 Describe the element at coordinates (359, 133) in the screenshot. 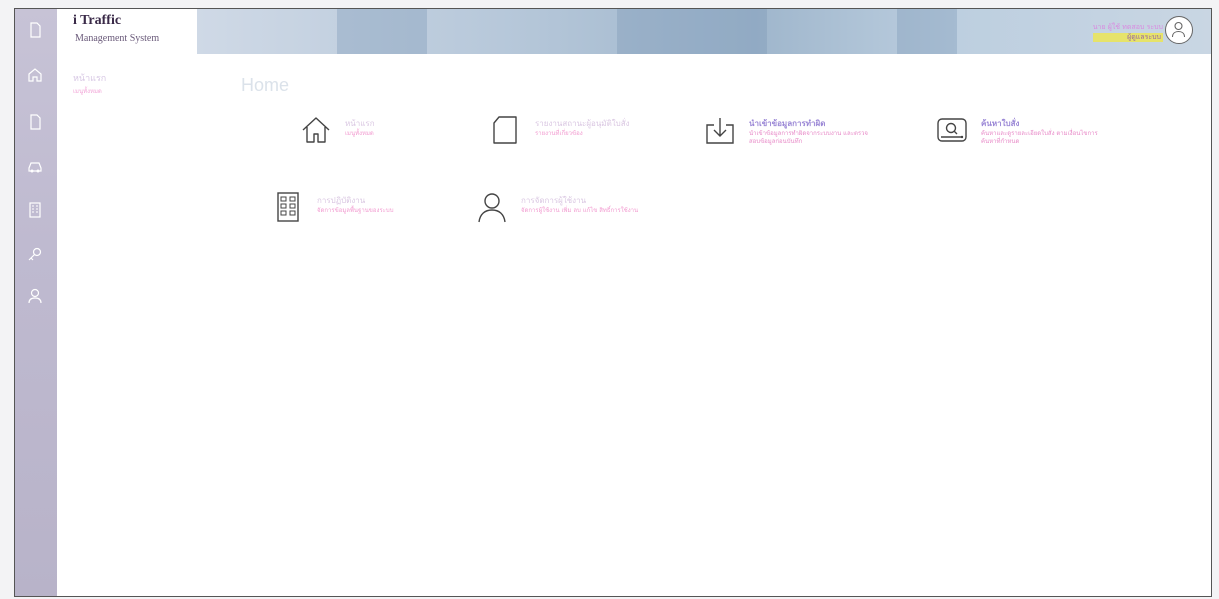

I see `card-desc: เมนูทั้งหมด` at that location.